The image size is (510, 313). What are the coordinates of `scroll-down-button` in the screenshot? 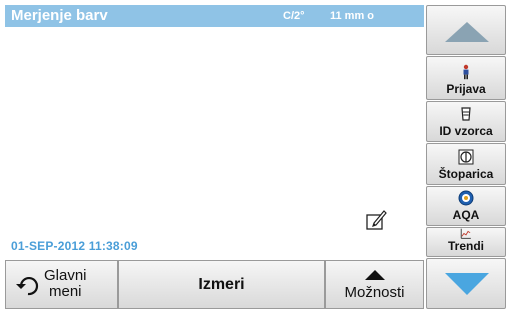 It's located at (466, 283).